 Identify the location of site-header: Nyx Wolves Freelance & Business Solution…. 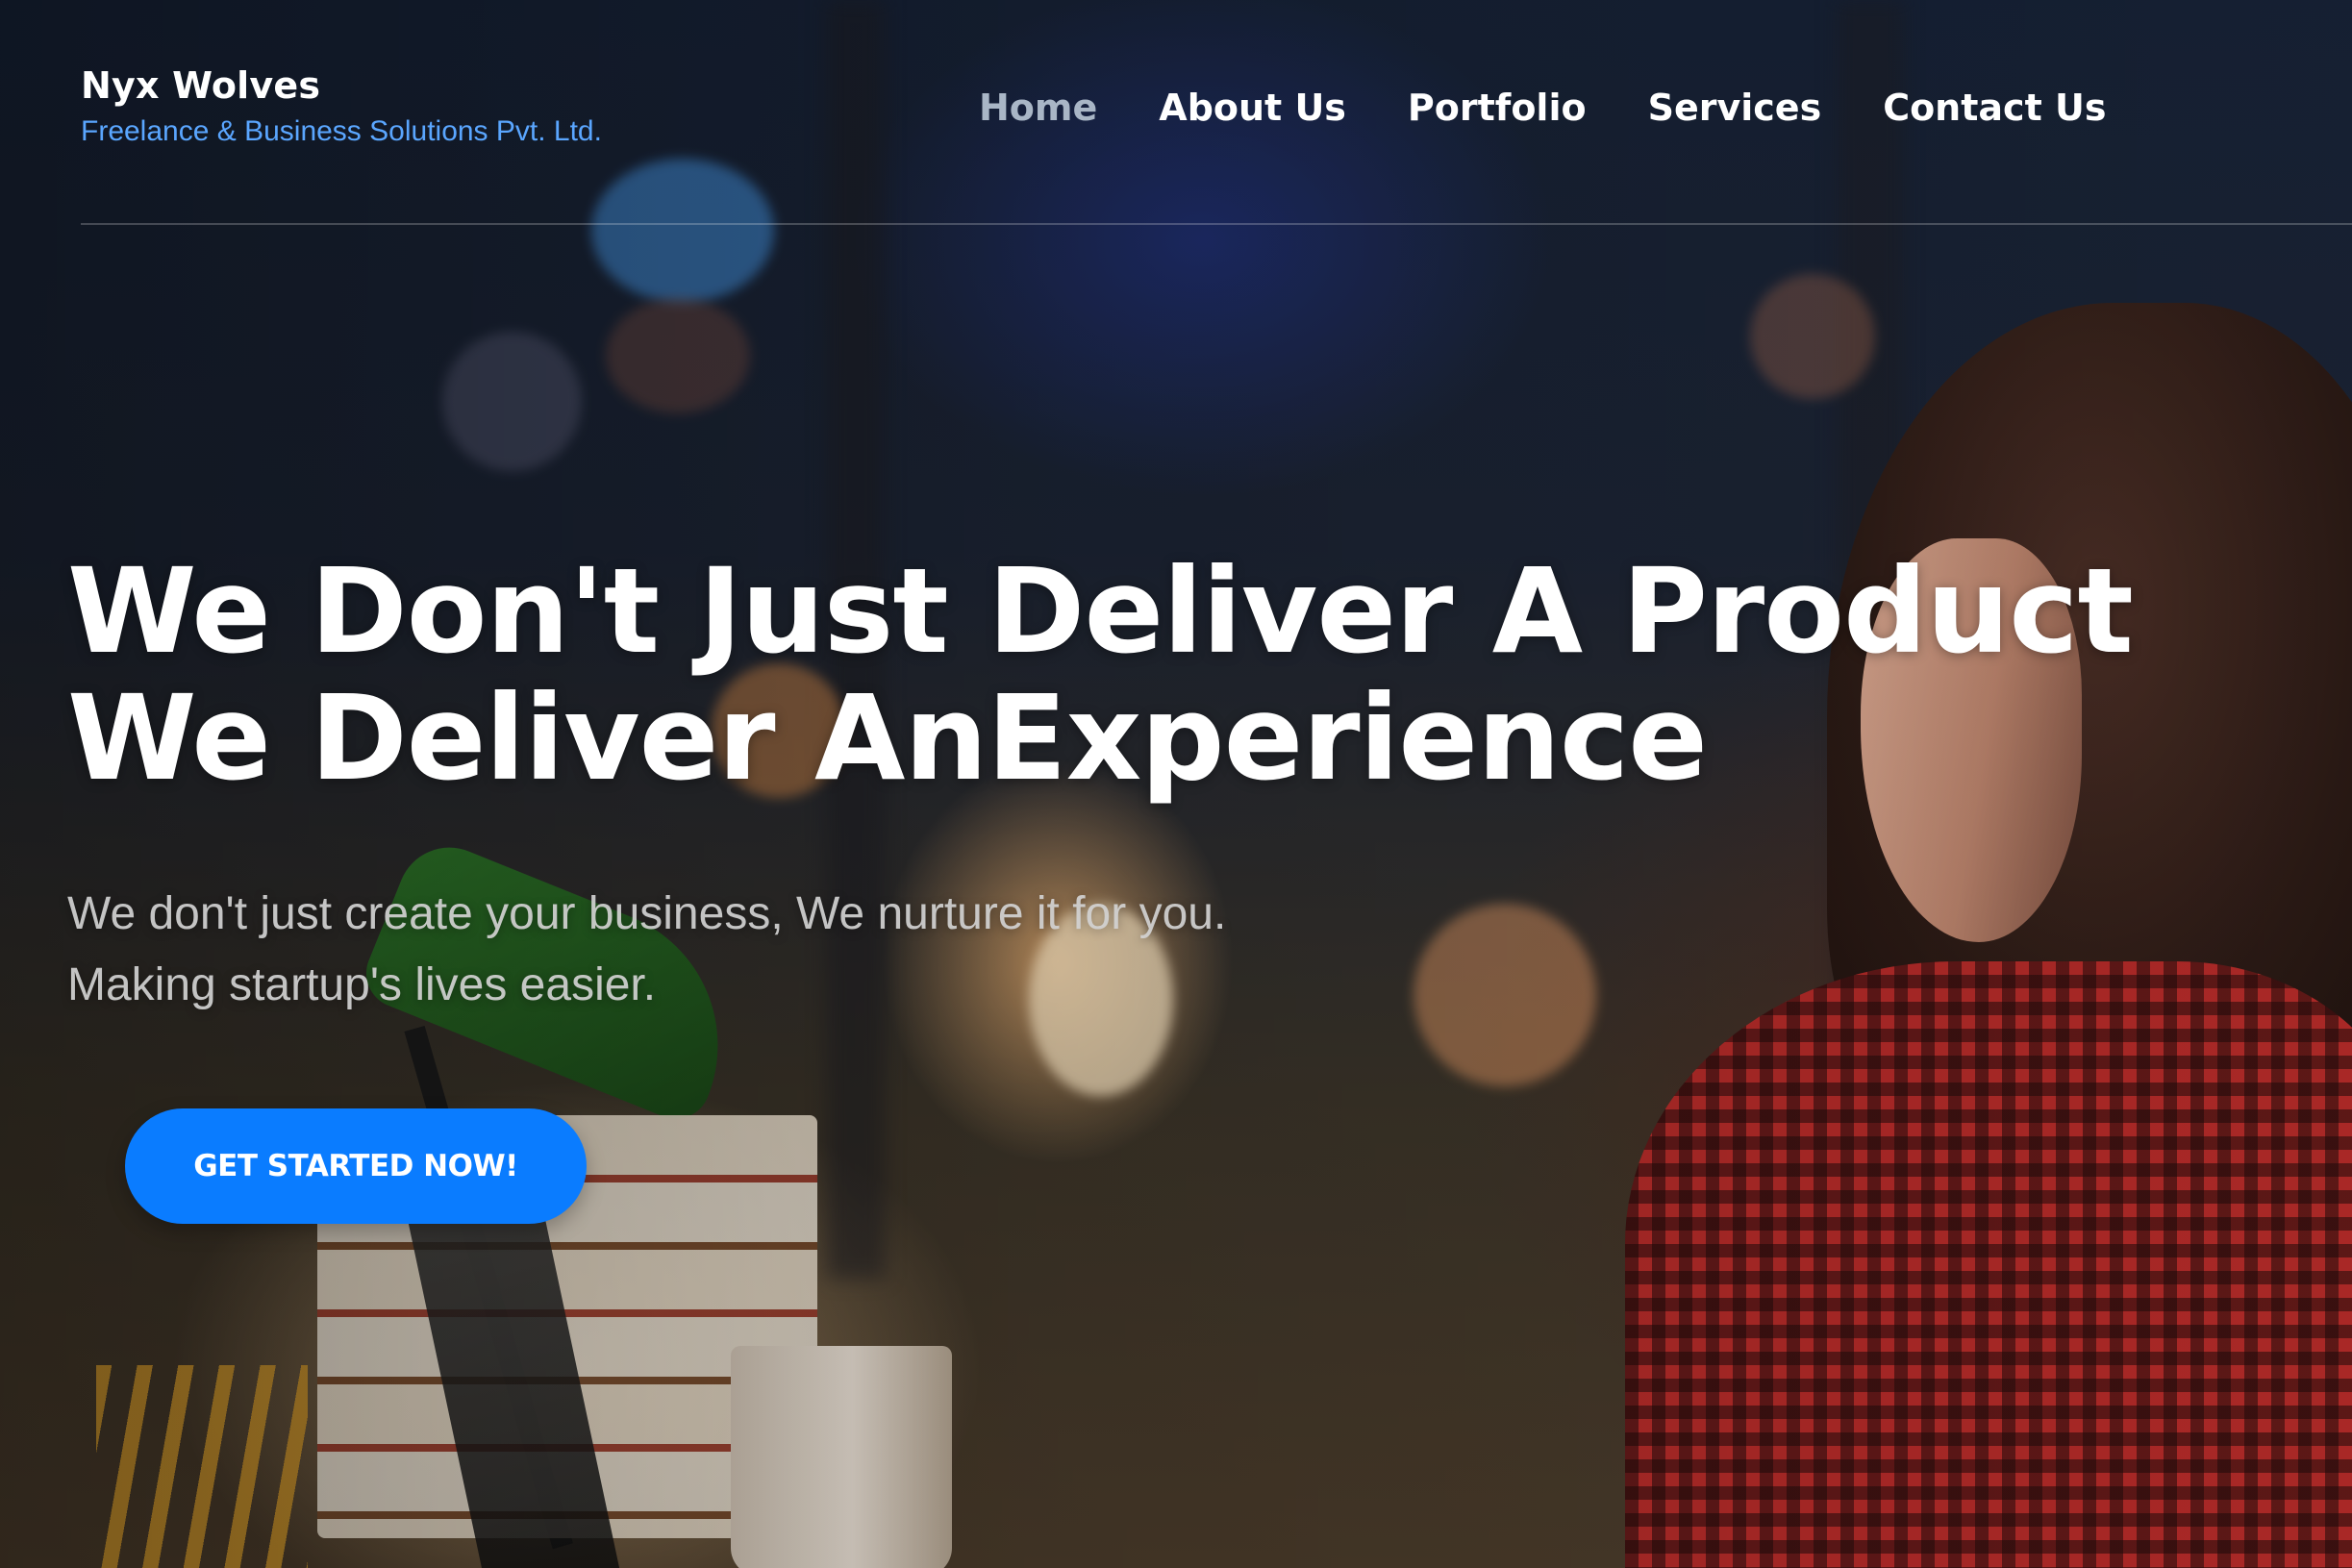
(1176, 113).